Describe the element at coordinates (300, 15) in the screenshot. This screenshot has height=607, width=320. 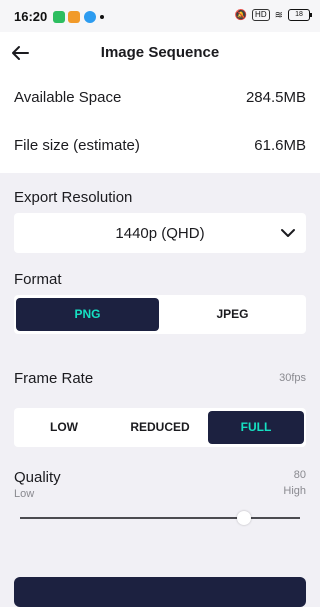
I see `battery-icon: 18` at that location.